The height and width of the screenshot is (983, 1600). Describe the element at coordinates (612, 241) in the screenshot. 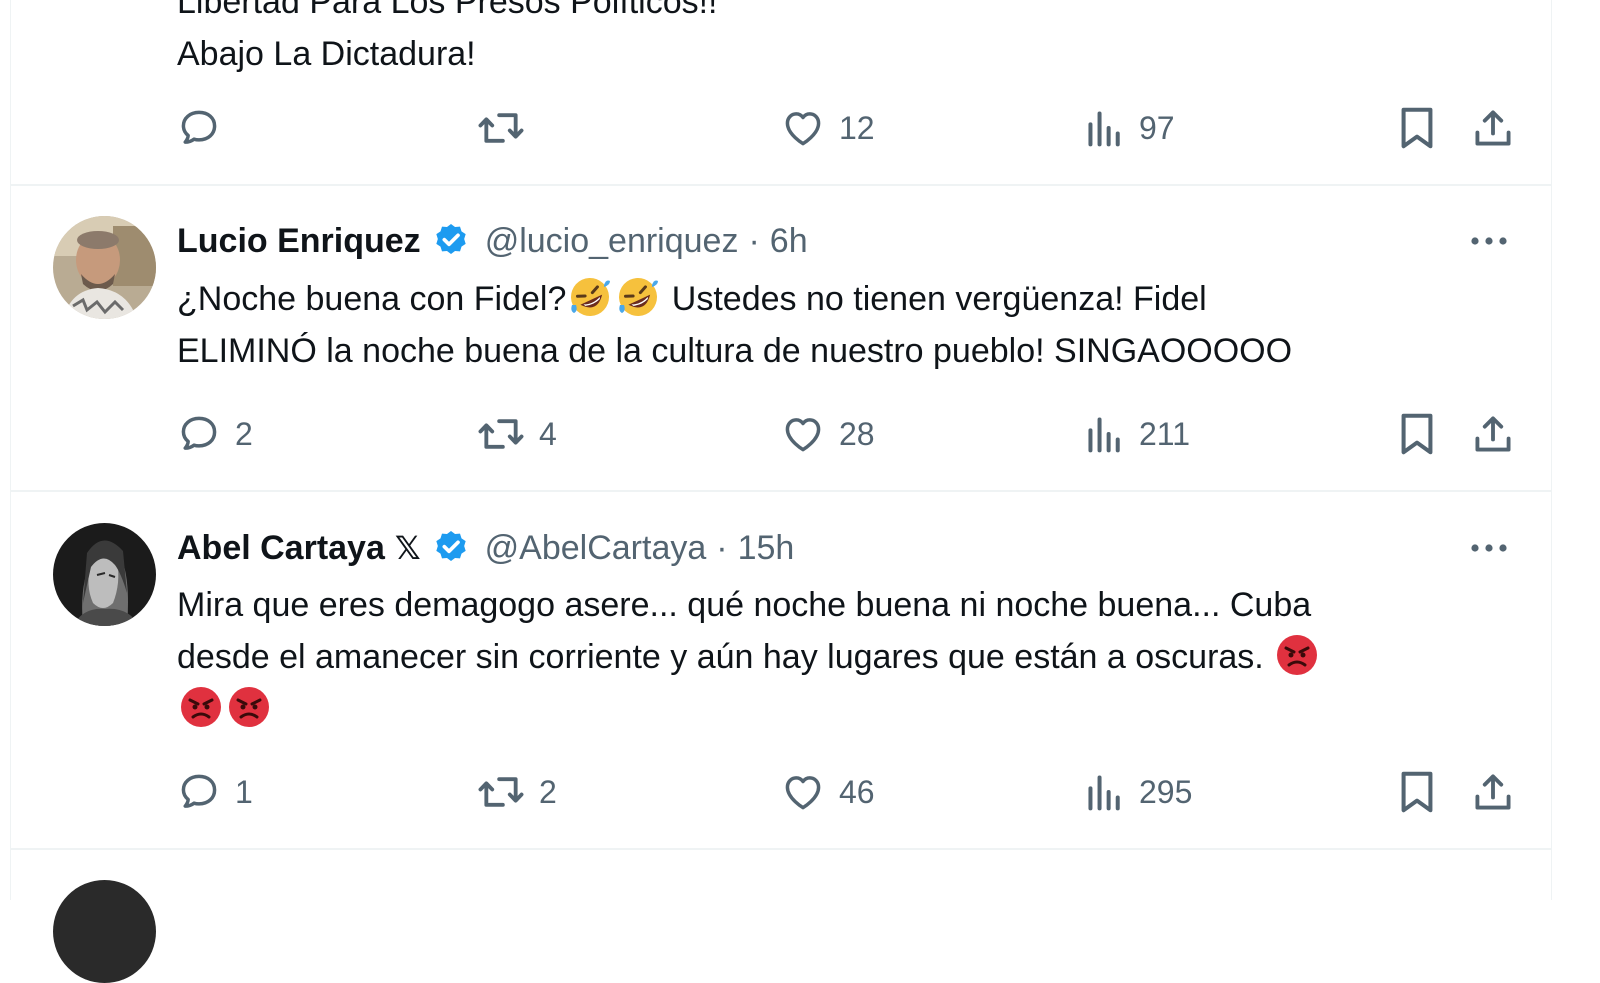

I see `author-handle: @lucio_enriquez` at that location.